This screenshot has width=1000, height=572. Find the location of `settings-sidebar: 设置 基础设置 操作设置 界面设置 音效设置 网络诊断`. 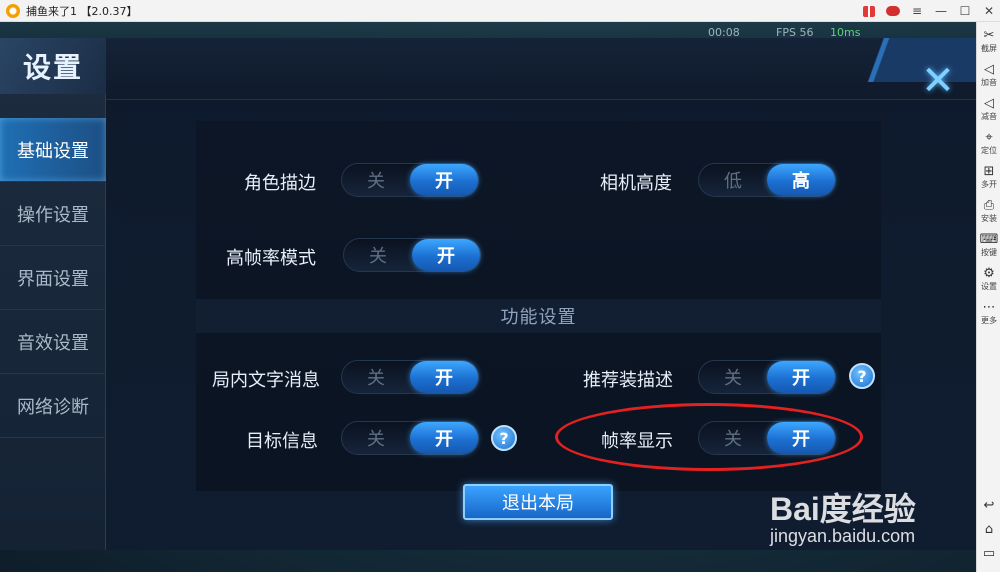

settings-sidebar: 设置 基础设置 操作设置 界面设置 音效设置 网络诊断 is located at coordinates (53, 294).